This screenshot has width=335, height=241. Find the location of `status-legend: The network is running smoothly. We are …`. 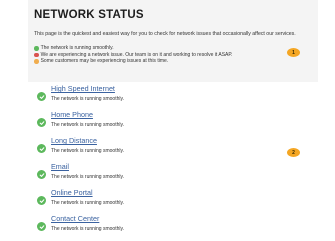

status-legend: The network is running smoothly. We are … is located at coordinates (133, 55).